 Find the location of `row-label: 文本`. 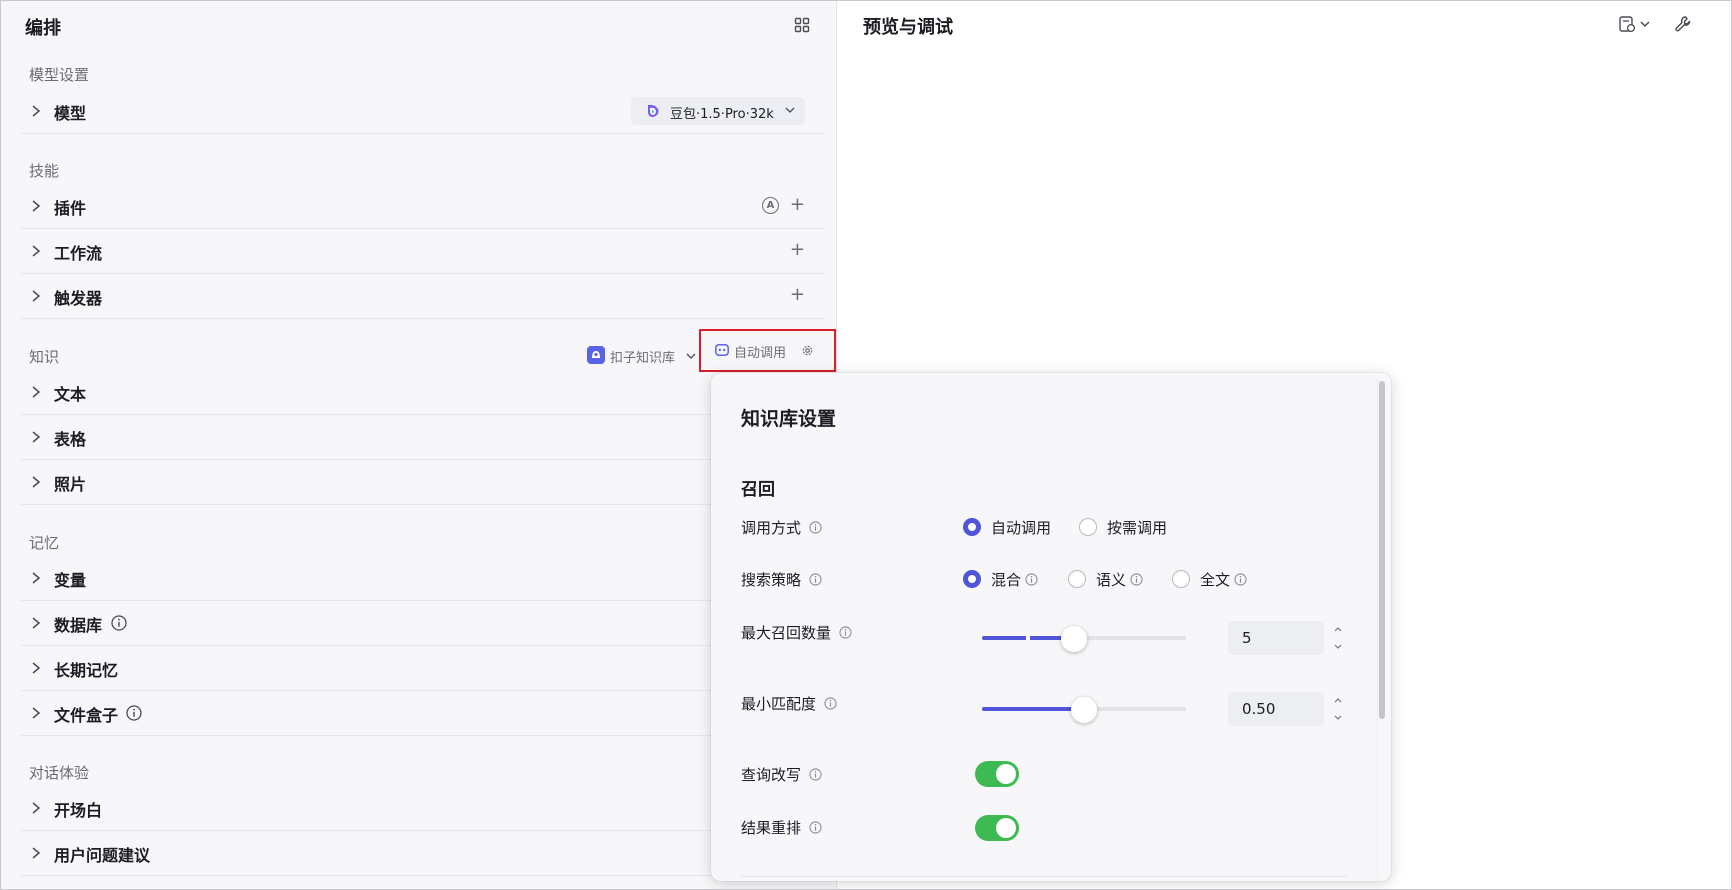

row-label: 文本 is located at coordinates (70, 394).